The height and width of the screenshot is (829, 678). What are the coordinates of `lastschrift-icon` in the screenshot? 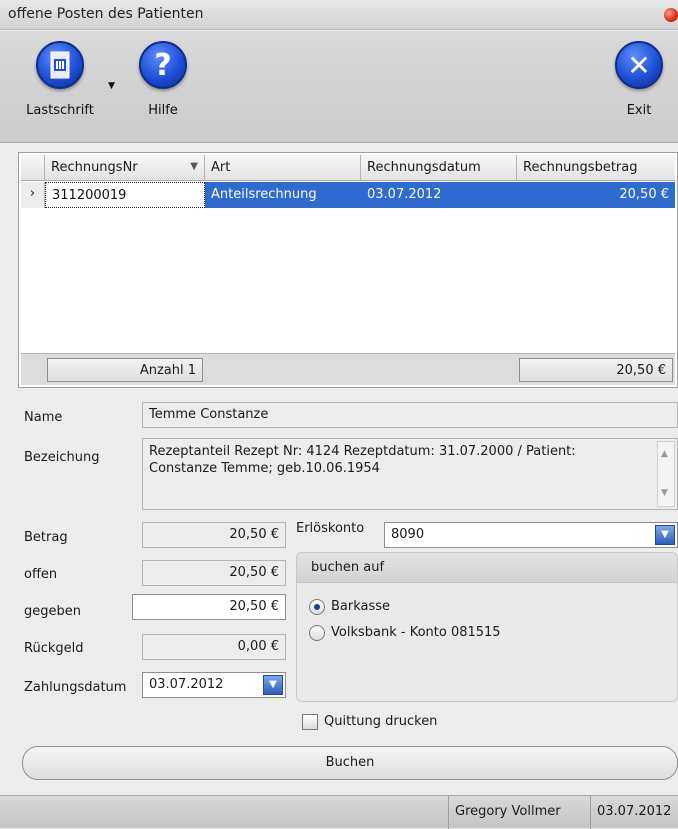 It's located at (60, 65).